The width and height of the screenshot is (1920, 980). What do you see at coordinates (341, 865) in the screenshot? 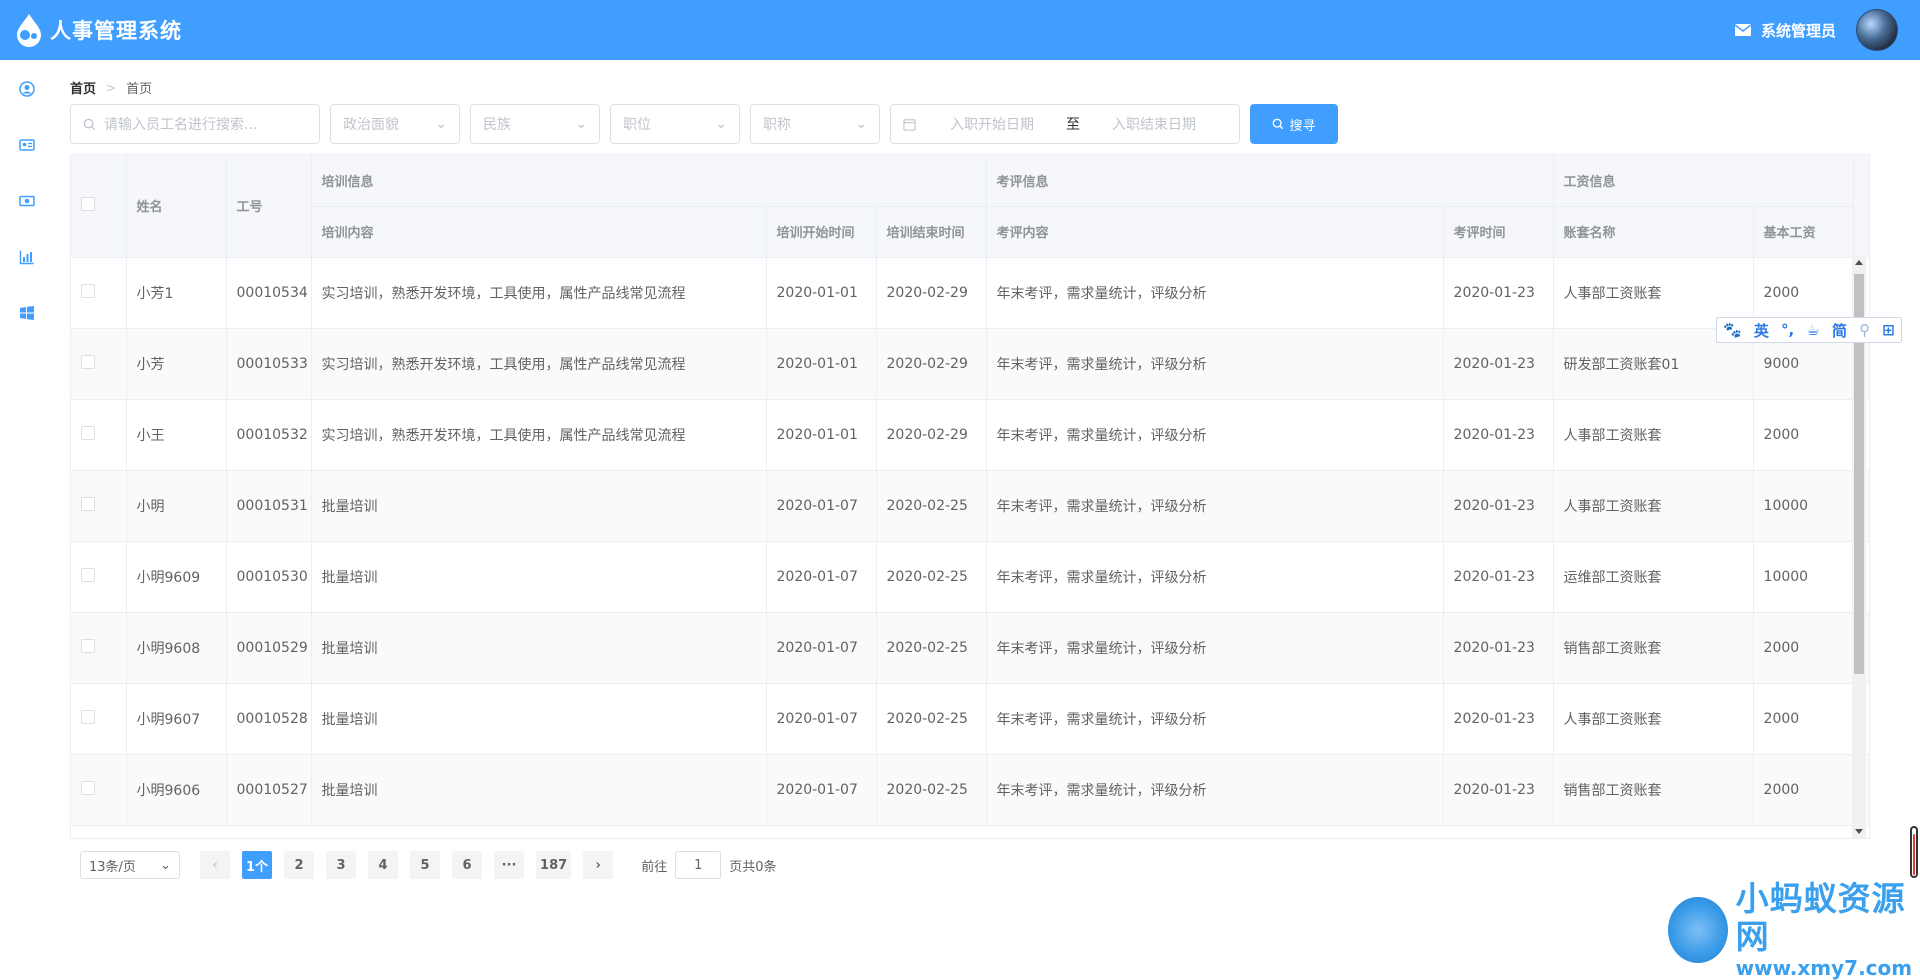
I see `page-button: 3` at bounding box center [341, 865].